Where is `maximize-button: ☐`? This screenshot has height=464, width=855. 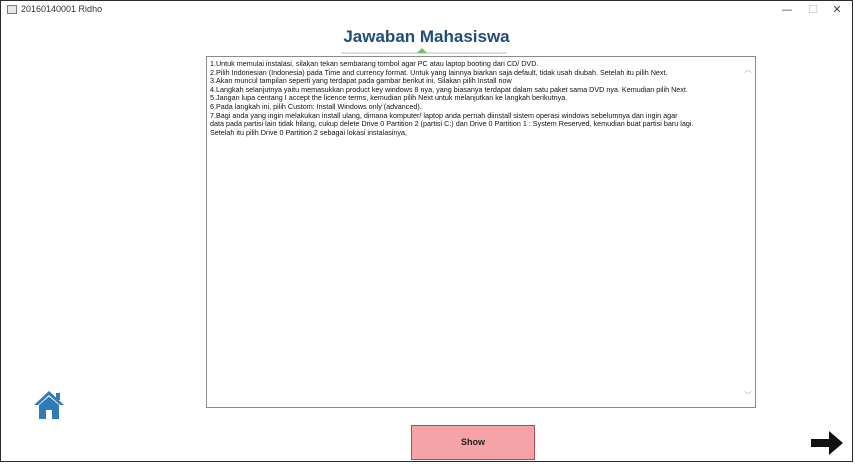
maximize-button: ☐ is located at coordinates (813, 10).